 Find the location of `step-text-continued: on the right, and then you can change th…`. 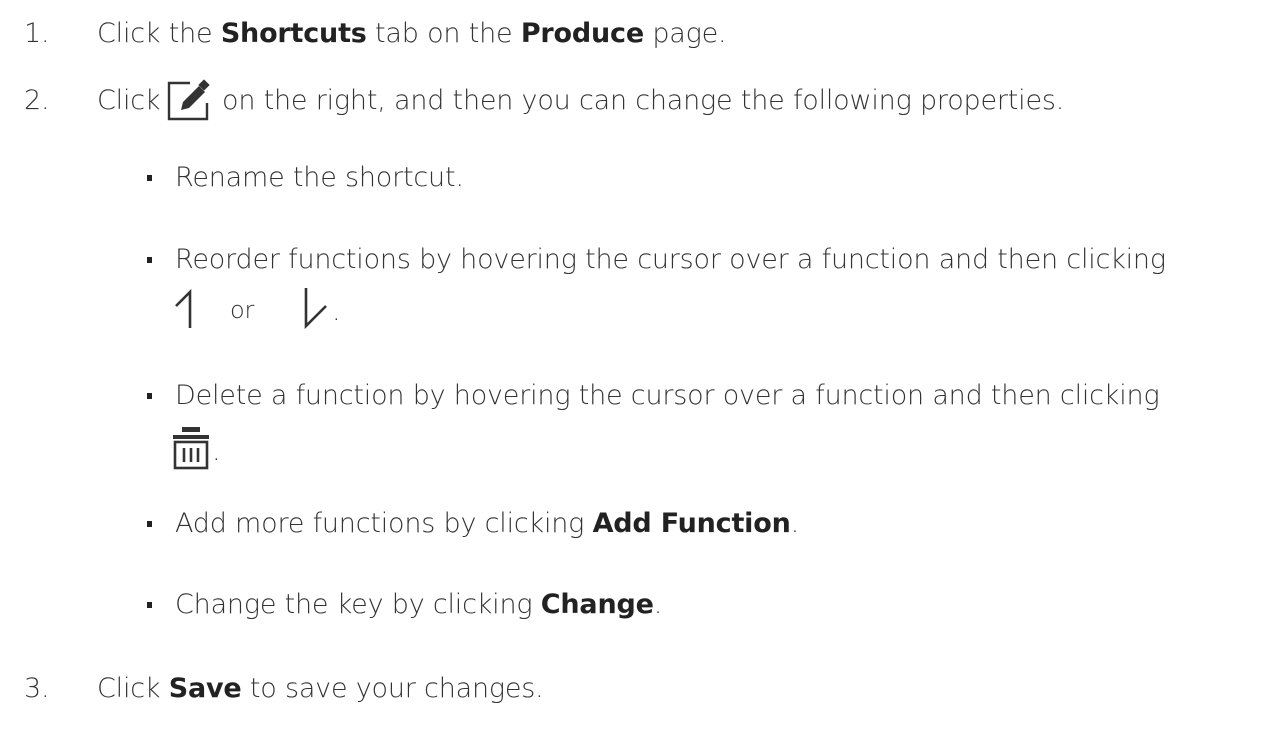

step-text-continued: on the right, and then you can change th… is located at coordinates (643, 100).